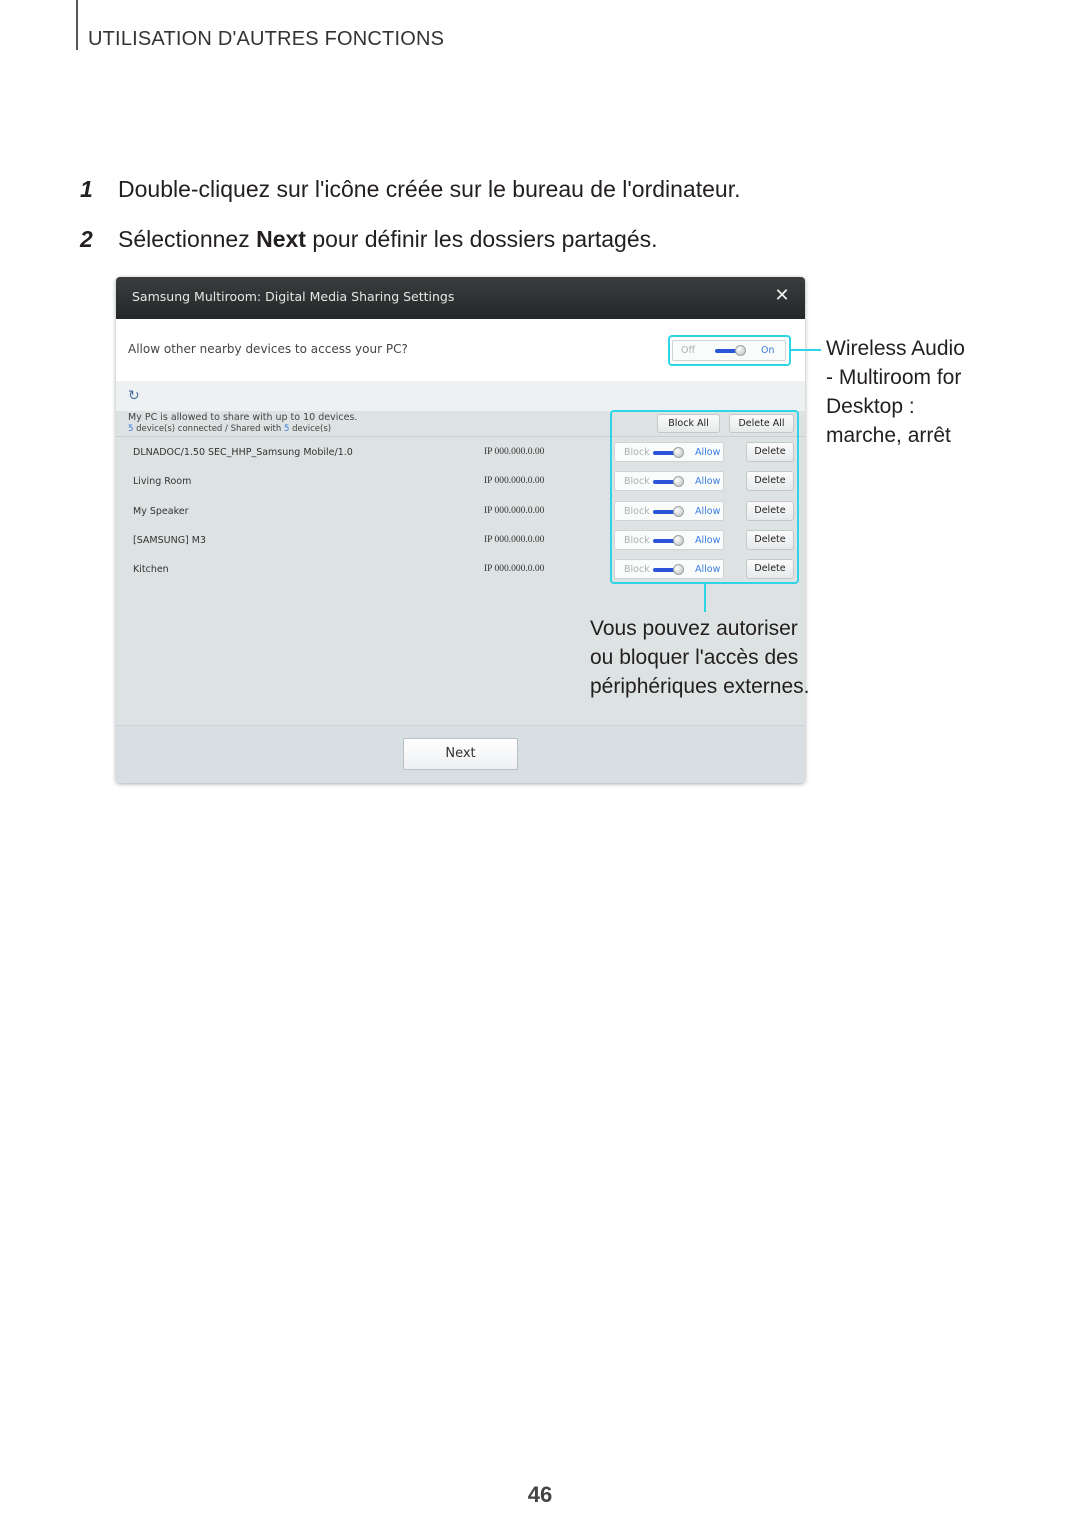 This screenshot has height=1527, width=1080. What do you see at coordinates (481, 239) in the screenshot?
I see `step-text-after: pour définir les dossiers partagés.` at bounding box center [481, 239].